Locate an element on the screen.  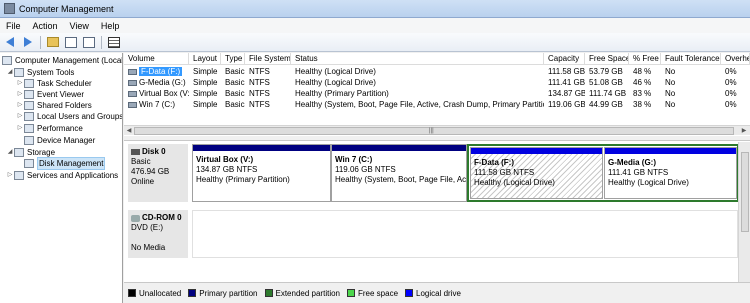
storage-icon is located at coordinates (19, 152).